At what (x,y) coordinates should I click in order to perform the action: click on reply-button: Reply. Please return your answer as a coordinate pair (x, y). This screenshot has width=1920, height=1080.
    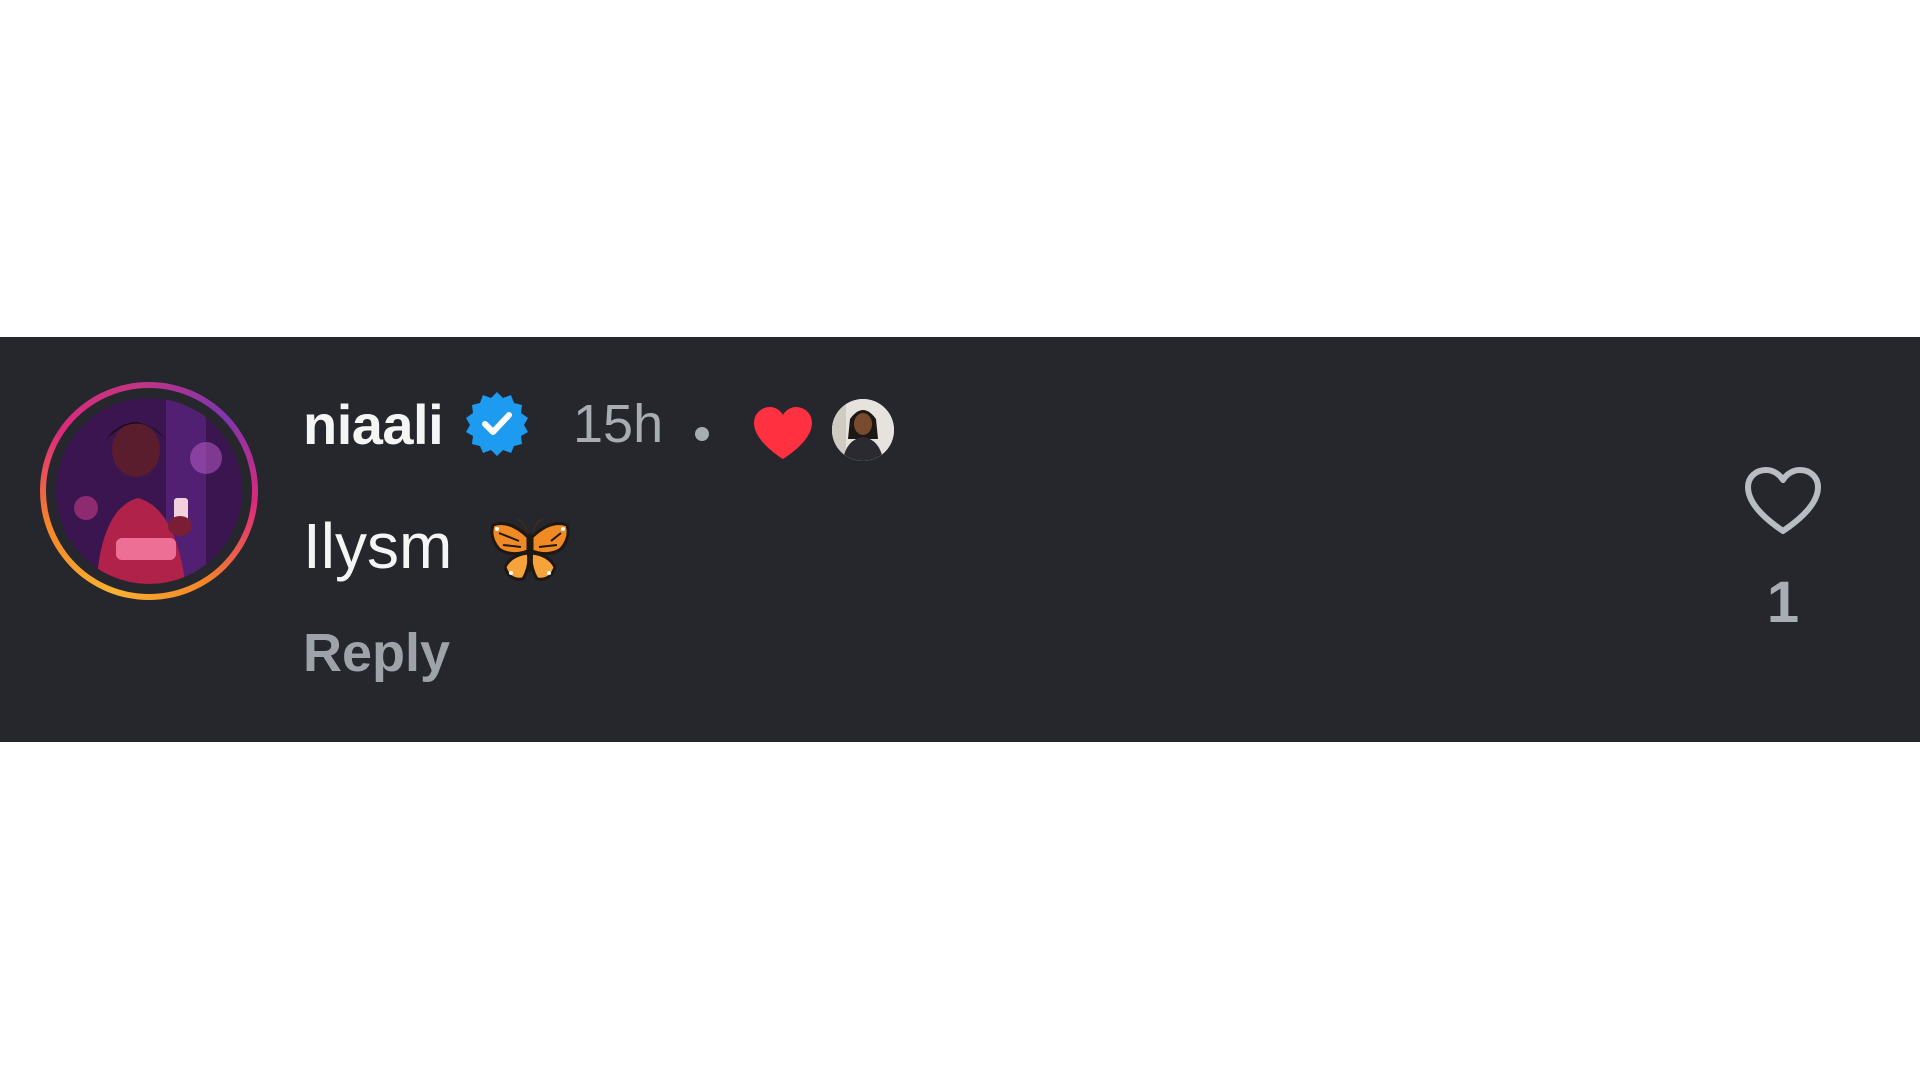
    Looking at the image, I should click on (376, 653).